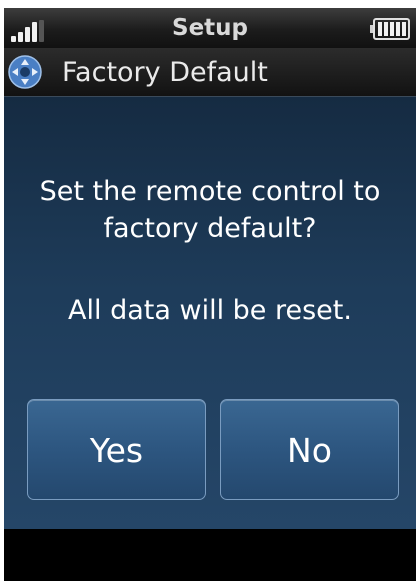 Image resolution: width=420 pixels, height=581 pixels. I want to click on bottom-bar, so click(210, 555).